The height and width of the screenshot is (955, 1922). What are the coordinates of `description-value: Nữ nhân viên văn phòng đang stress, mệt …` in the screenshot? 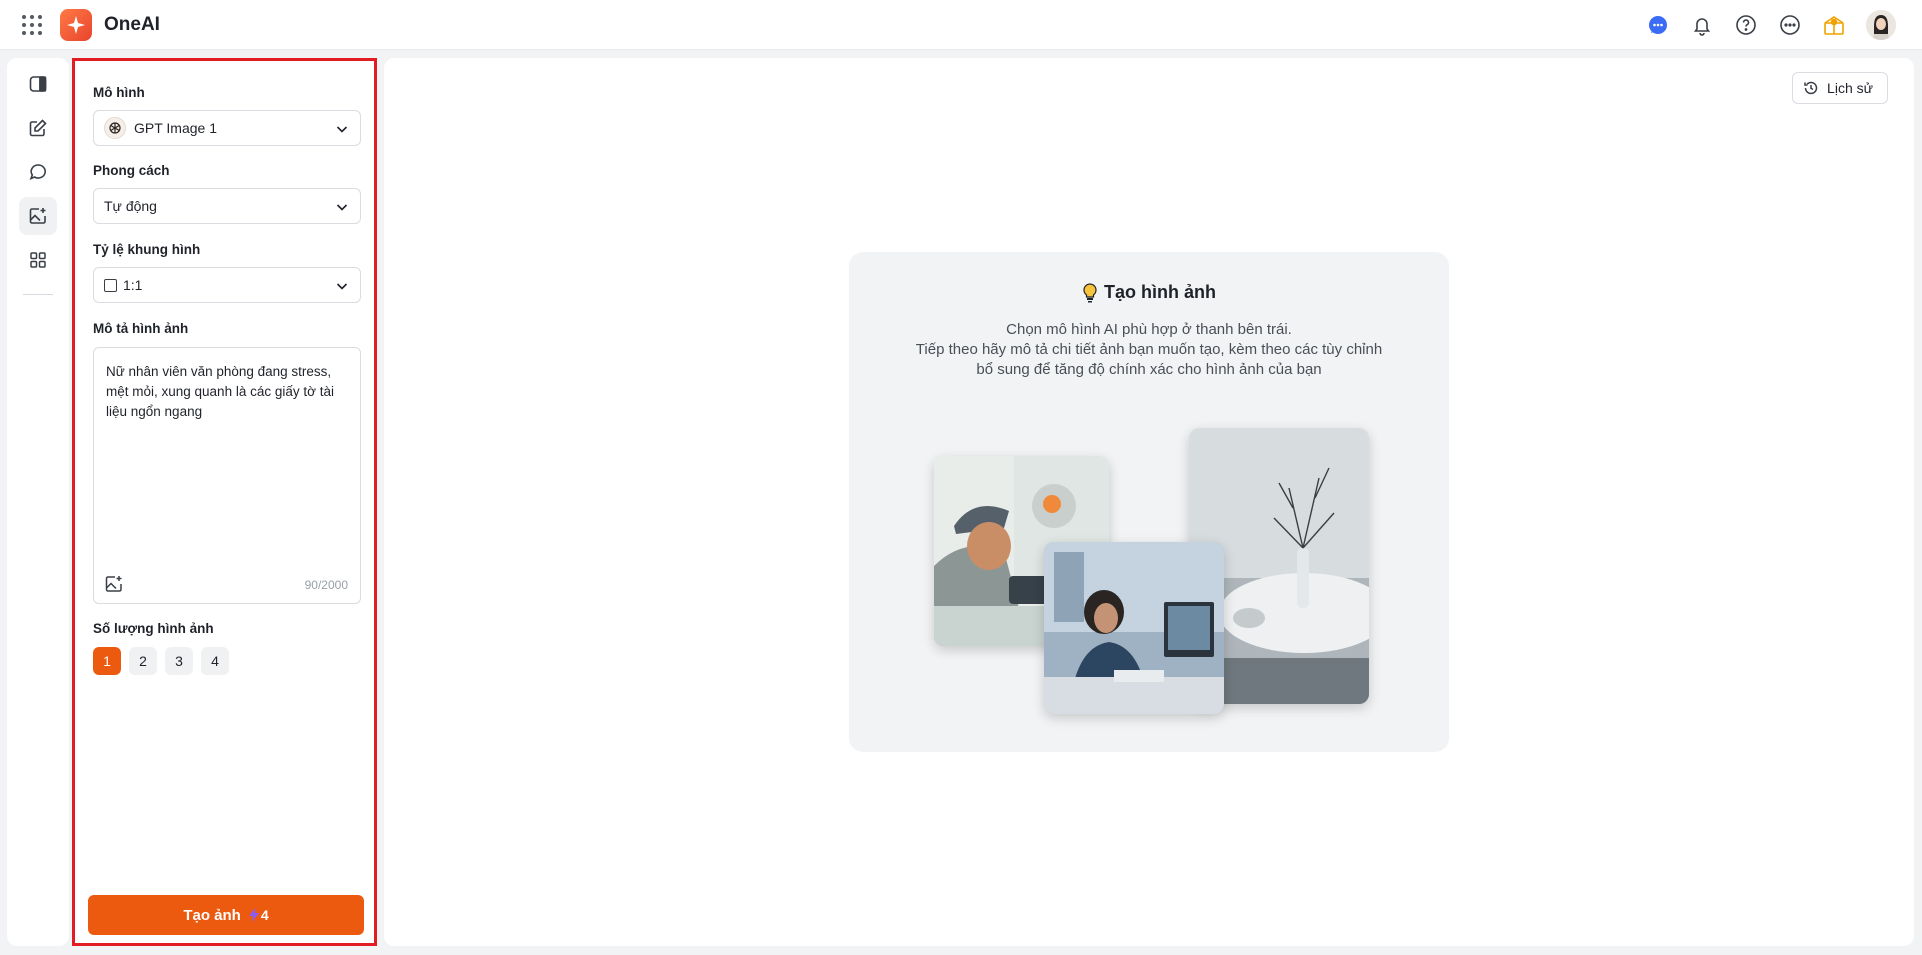 It's located at (226, 392).